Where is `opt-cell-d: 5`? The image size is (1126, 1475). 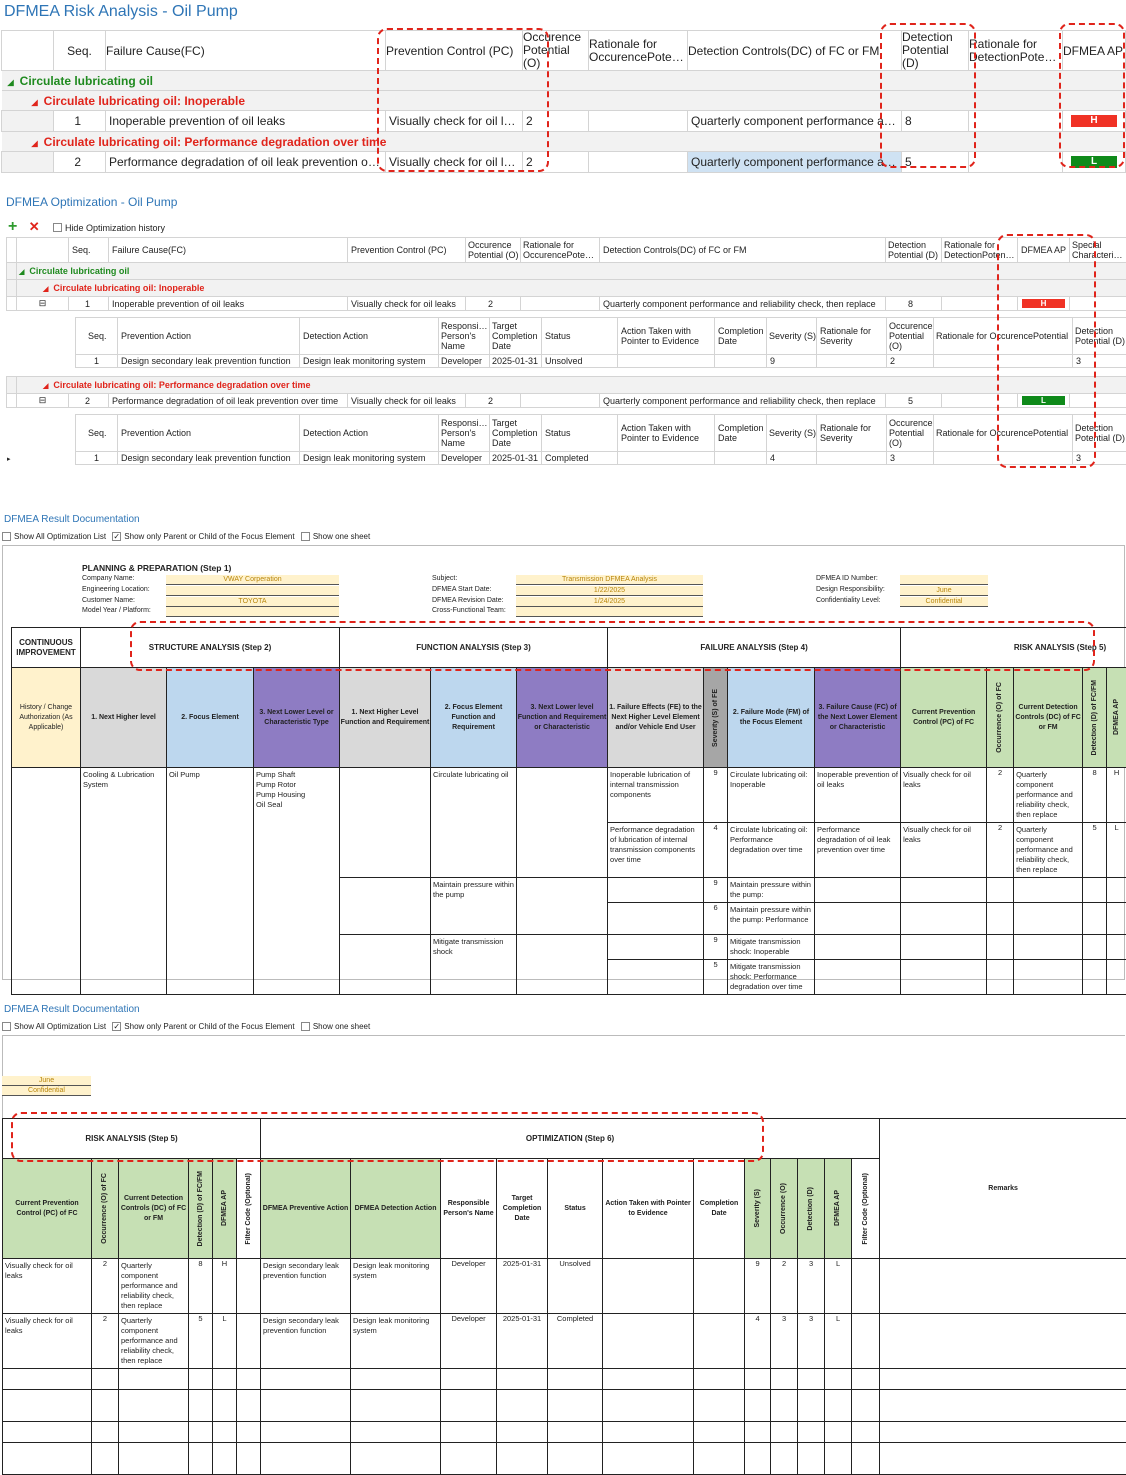 opt-cell-d: 5 is located at coordinates (914, 401).